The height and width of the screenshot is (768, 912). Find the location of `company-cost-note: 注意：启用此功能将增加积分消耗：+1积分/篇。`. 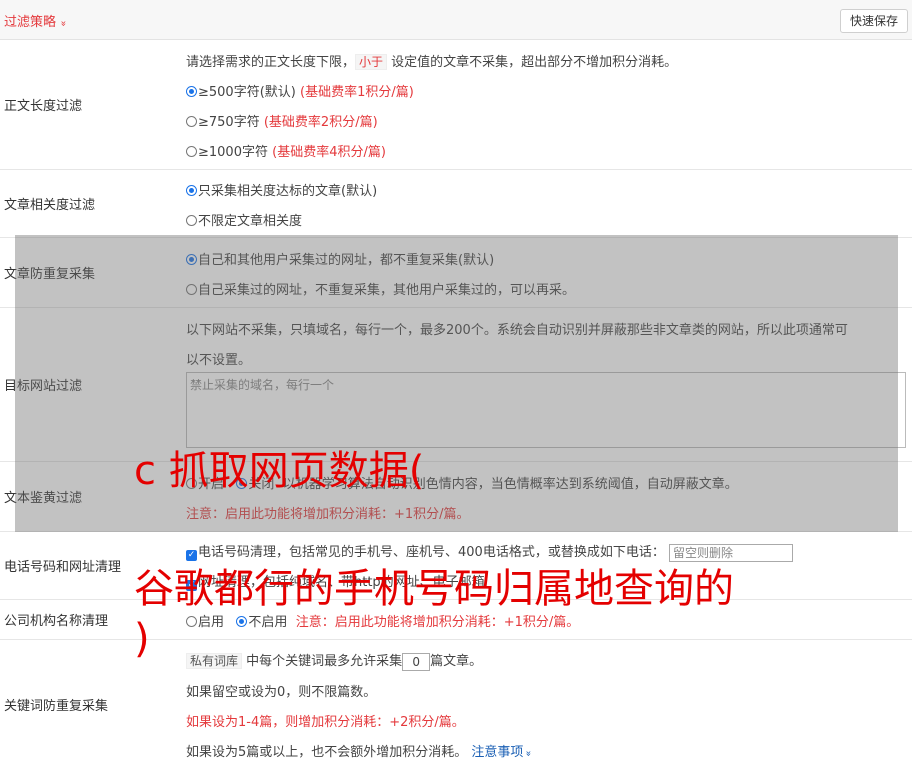

company-cost-note: 注意：启用此功能将增加积分消耗：+1积分/篇。 is located at coordinates (437, 622).